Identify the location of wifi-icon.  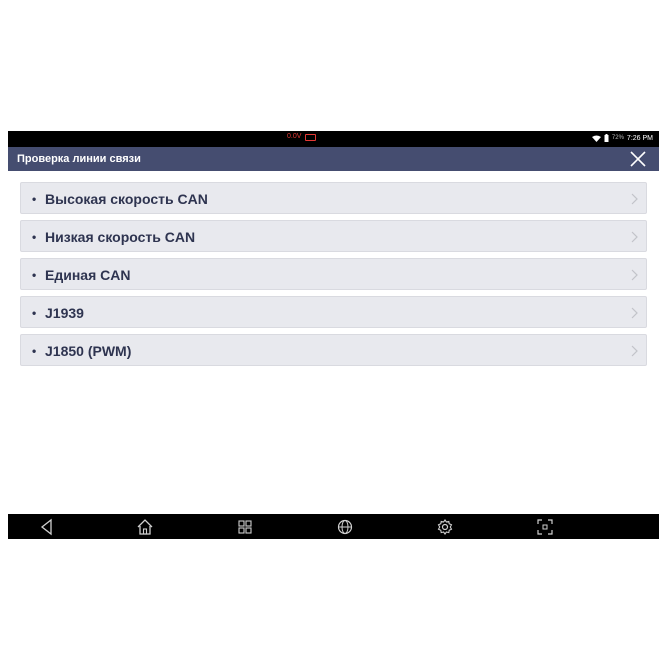
(596, 138).